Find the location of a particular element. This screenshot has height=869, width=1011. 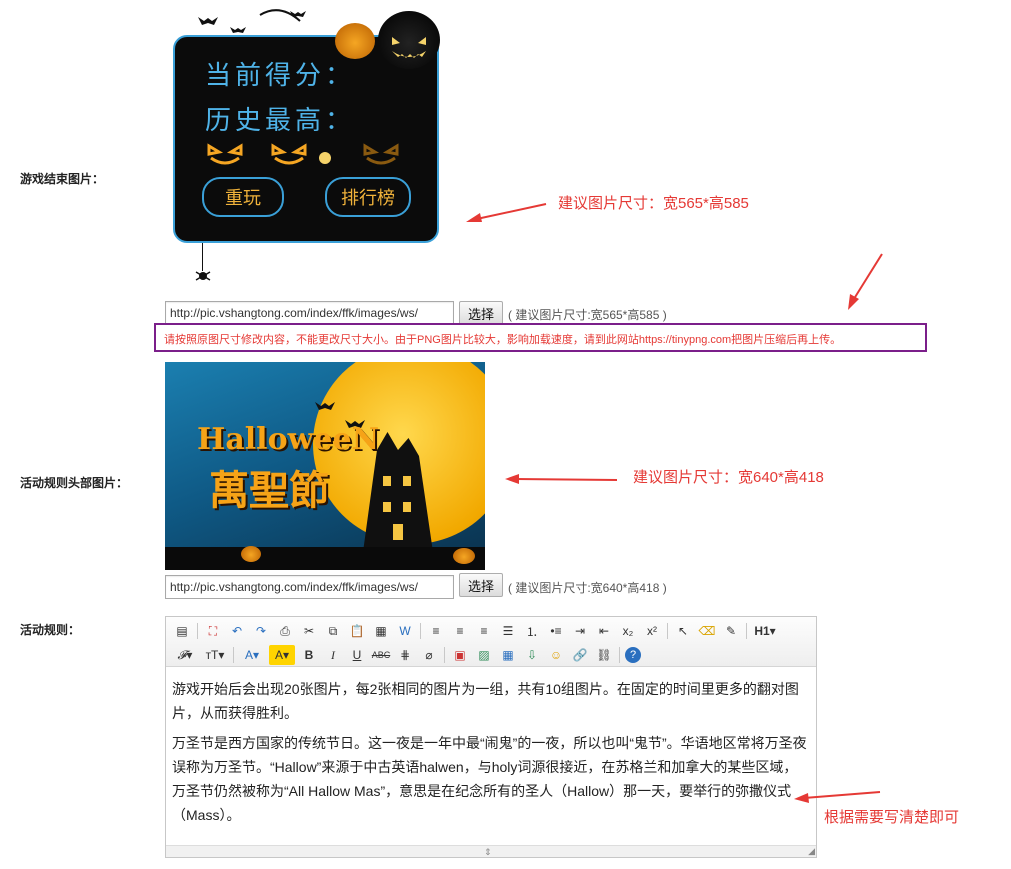

rules-header-image-label: 活动规则头部图片： is located at coordinates (74, 483).